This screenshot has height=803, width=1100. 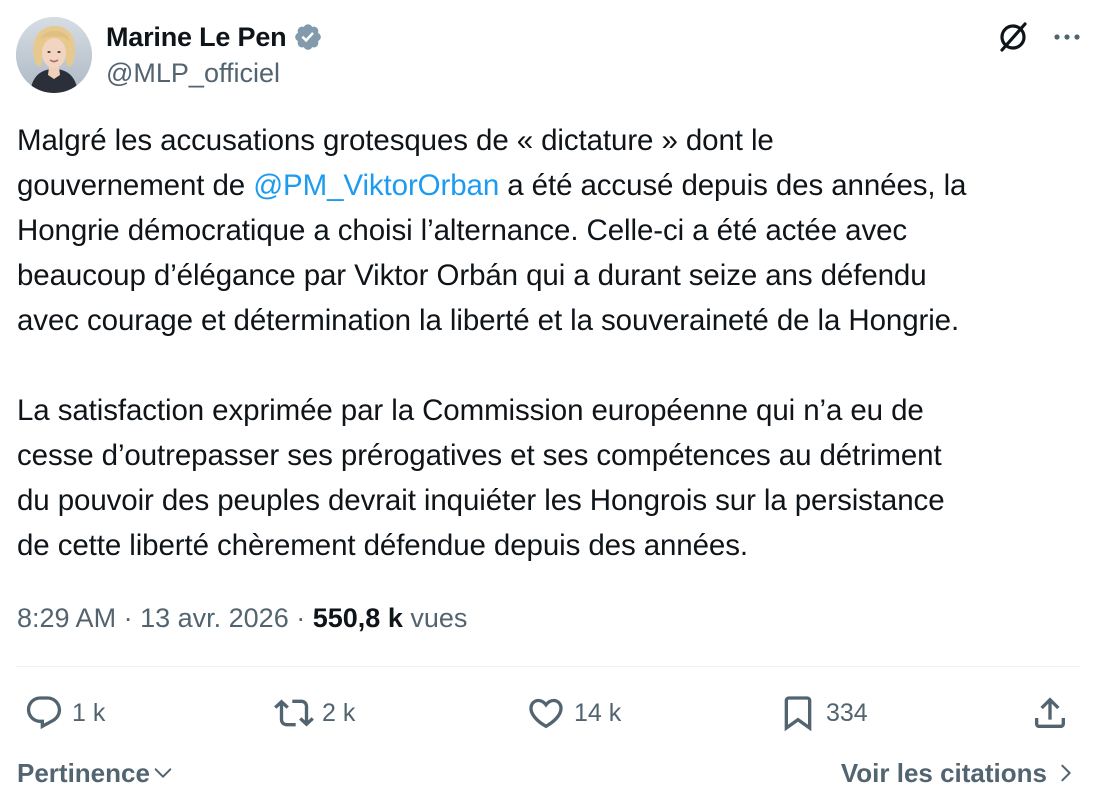 I want to click on tweet-meta: 8:29 AM · 13 avr. 2026 · 550,8 k vues, so click(x=242, y=618).